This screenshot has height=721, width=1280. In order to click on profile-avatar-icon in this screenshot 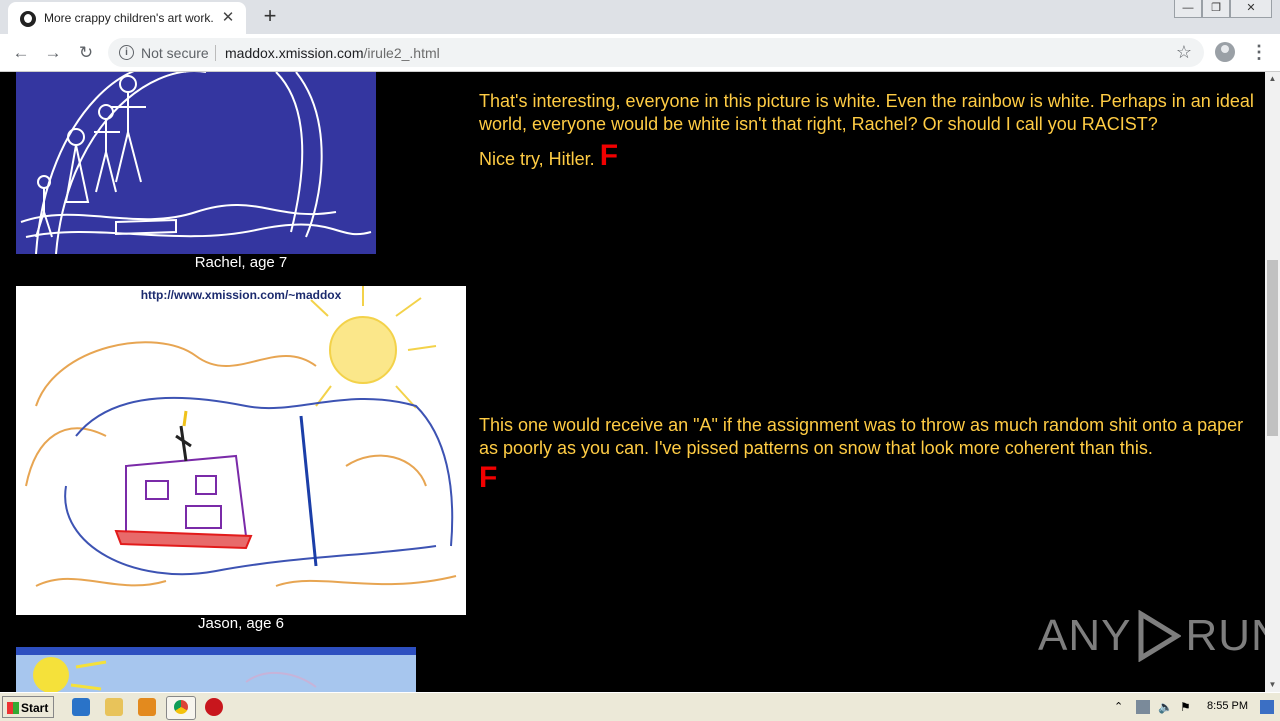, I will do `click(1225, 52)`.